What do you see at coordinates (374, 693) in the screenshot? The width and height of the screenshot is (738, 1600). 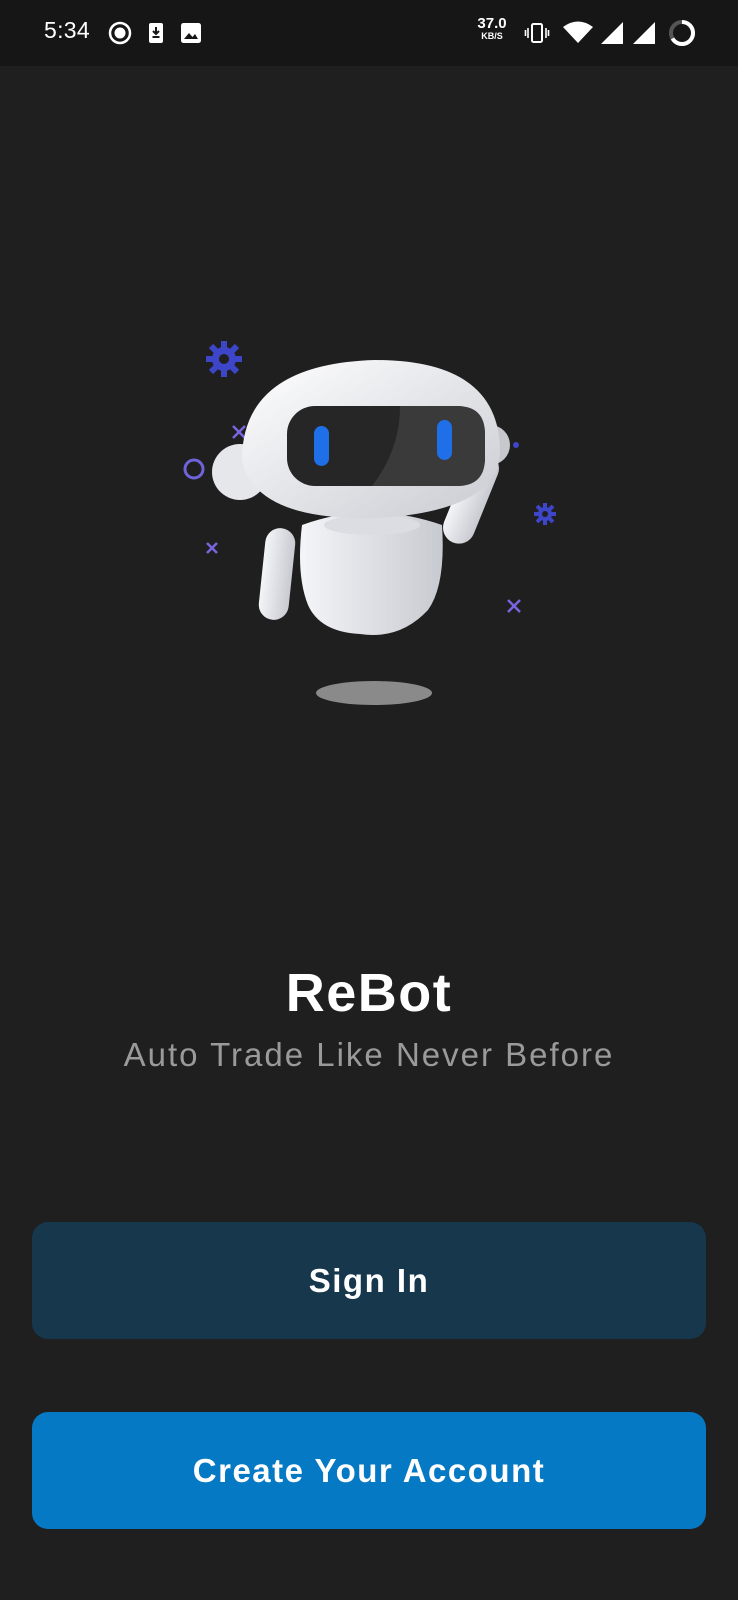 I see `robot-shadow` at bounding box center [374, 693].